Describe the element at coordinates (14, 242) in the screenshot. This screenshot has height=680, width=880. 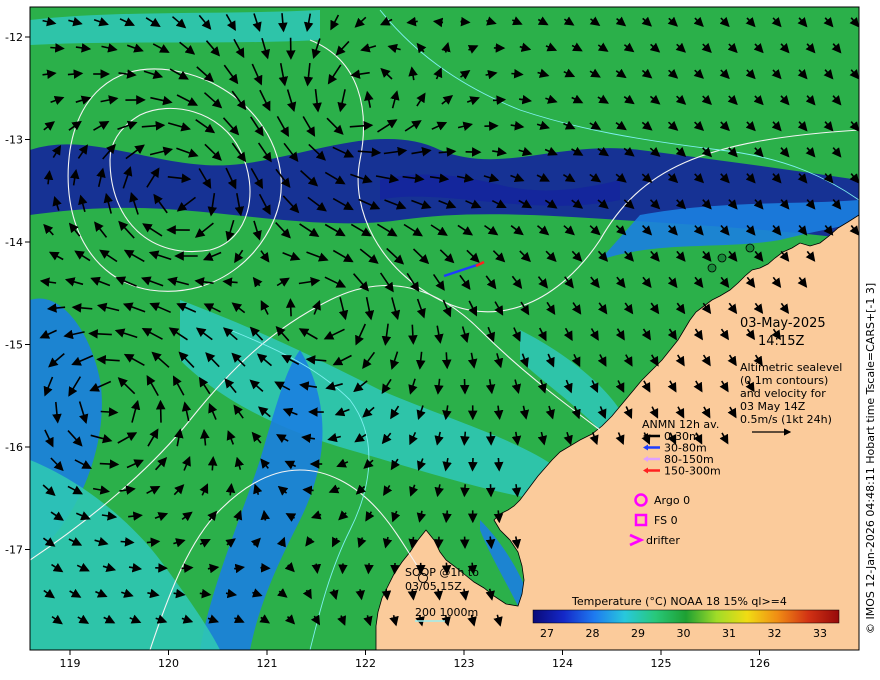
I see `lat-tick-label: -14` at that location.